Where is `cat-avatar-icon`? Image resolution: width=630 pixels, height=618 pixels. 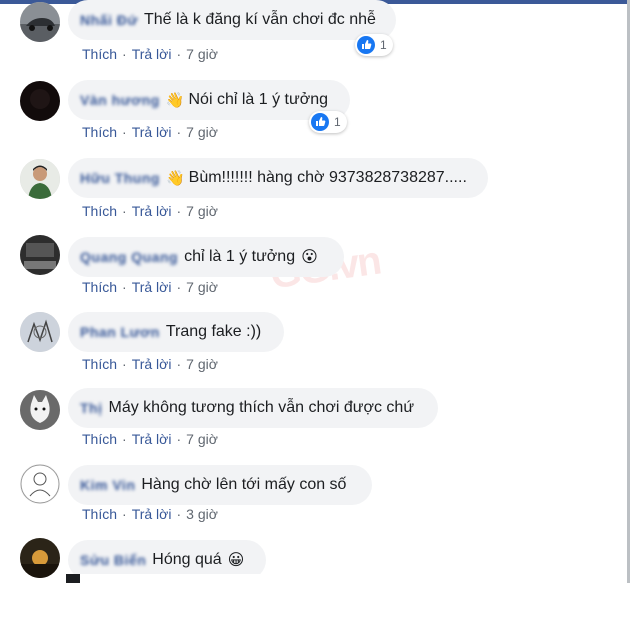
cat-avatar-icon is located at coordinates (40, 410).